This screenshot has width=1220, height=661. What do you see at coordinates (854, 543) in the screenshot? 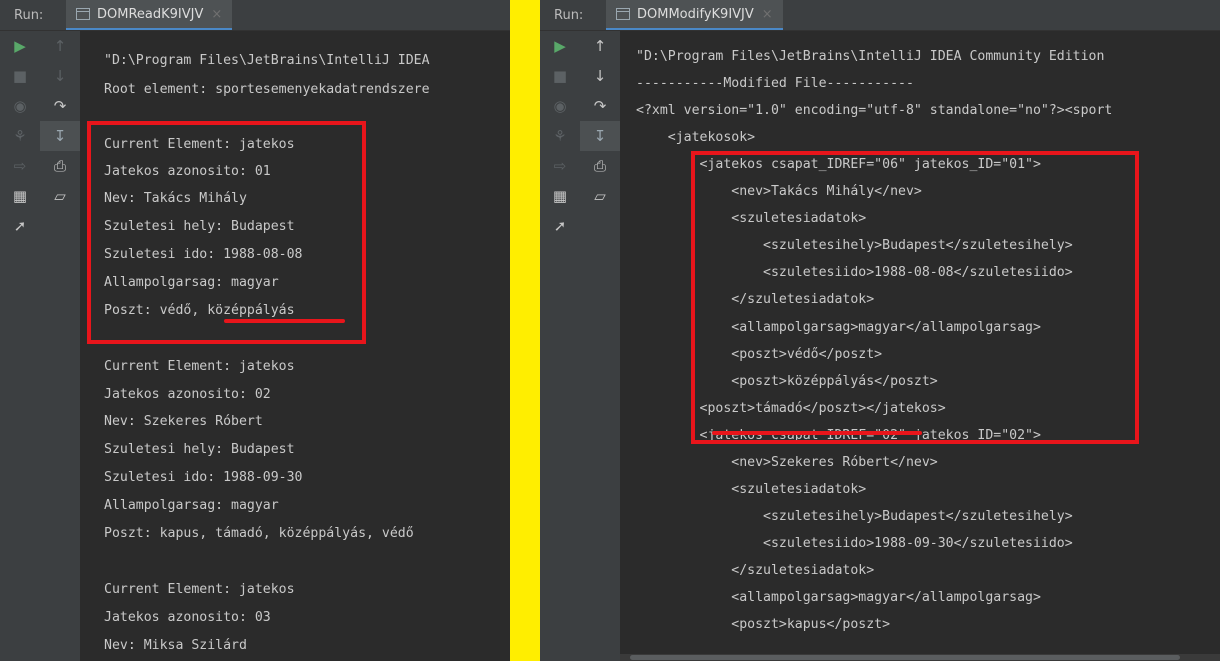
I see `console-line: <szuletesiido>1988-09-30</szuletesiido>` at bounding box center [854, 543].